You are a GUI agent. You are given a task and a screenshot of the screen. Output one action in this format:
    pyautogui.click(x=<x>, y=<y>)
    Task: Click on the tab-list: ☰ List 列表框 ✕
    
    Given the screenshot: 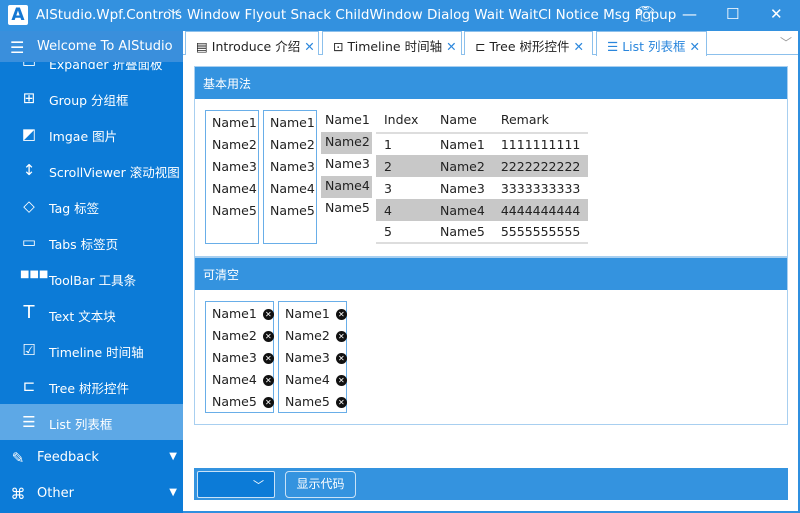 What is the action you would take?
    pyautogui.click(x=651, y=43)
    